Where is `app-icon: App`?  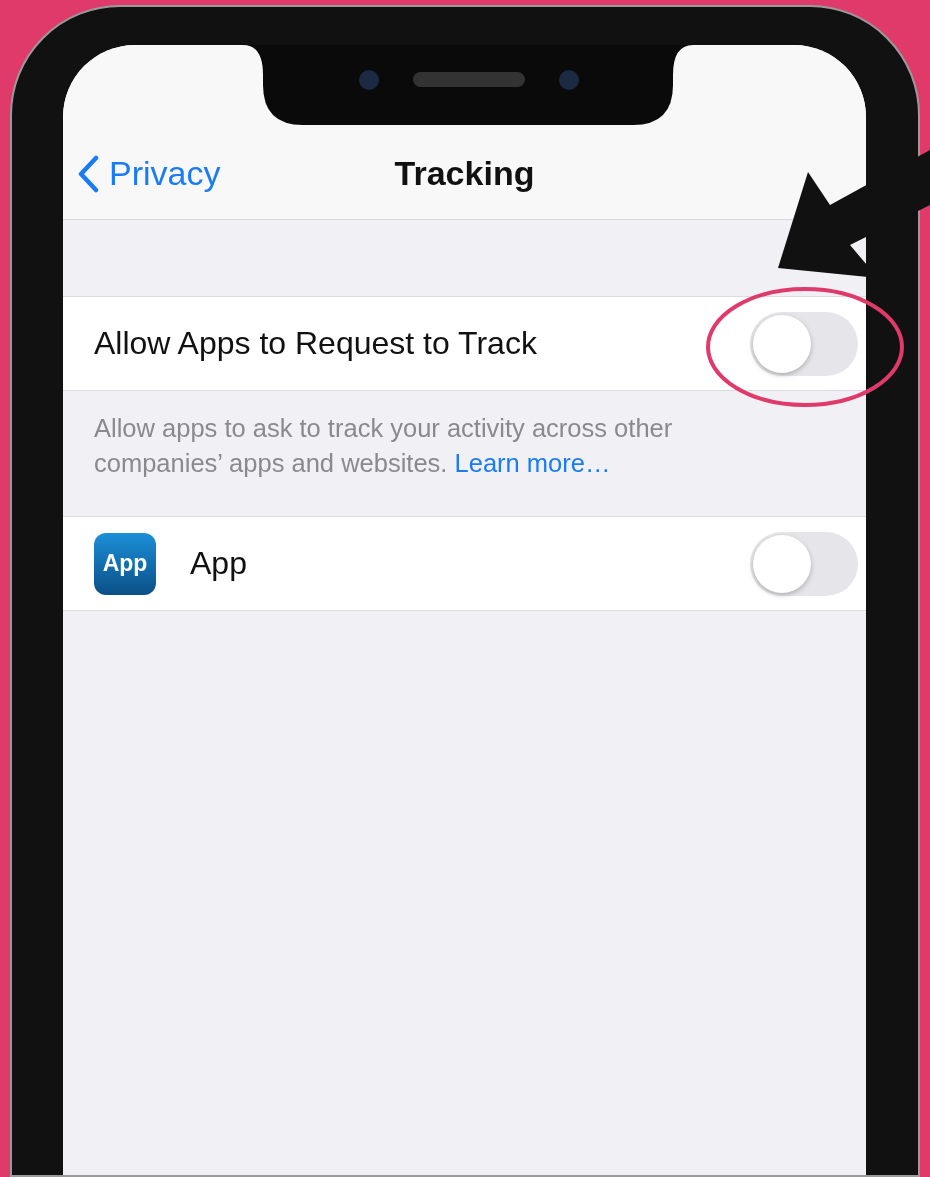 app-icon: App is located at coordinates (125, 563).